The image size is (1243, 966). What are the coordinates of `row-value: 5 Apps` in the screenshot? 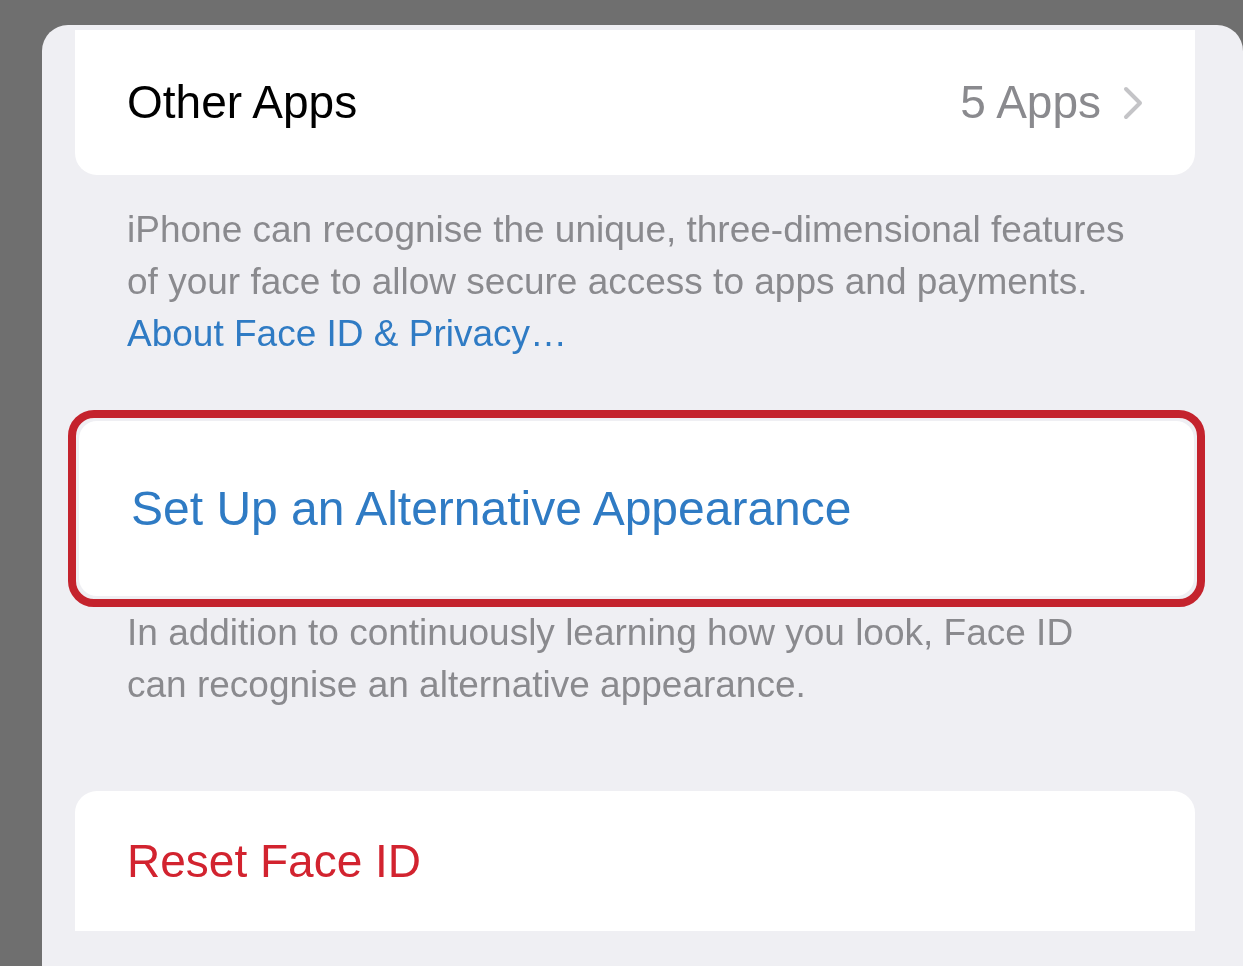 It's located at (1030, 102).